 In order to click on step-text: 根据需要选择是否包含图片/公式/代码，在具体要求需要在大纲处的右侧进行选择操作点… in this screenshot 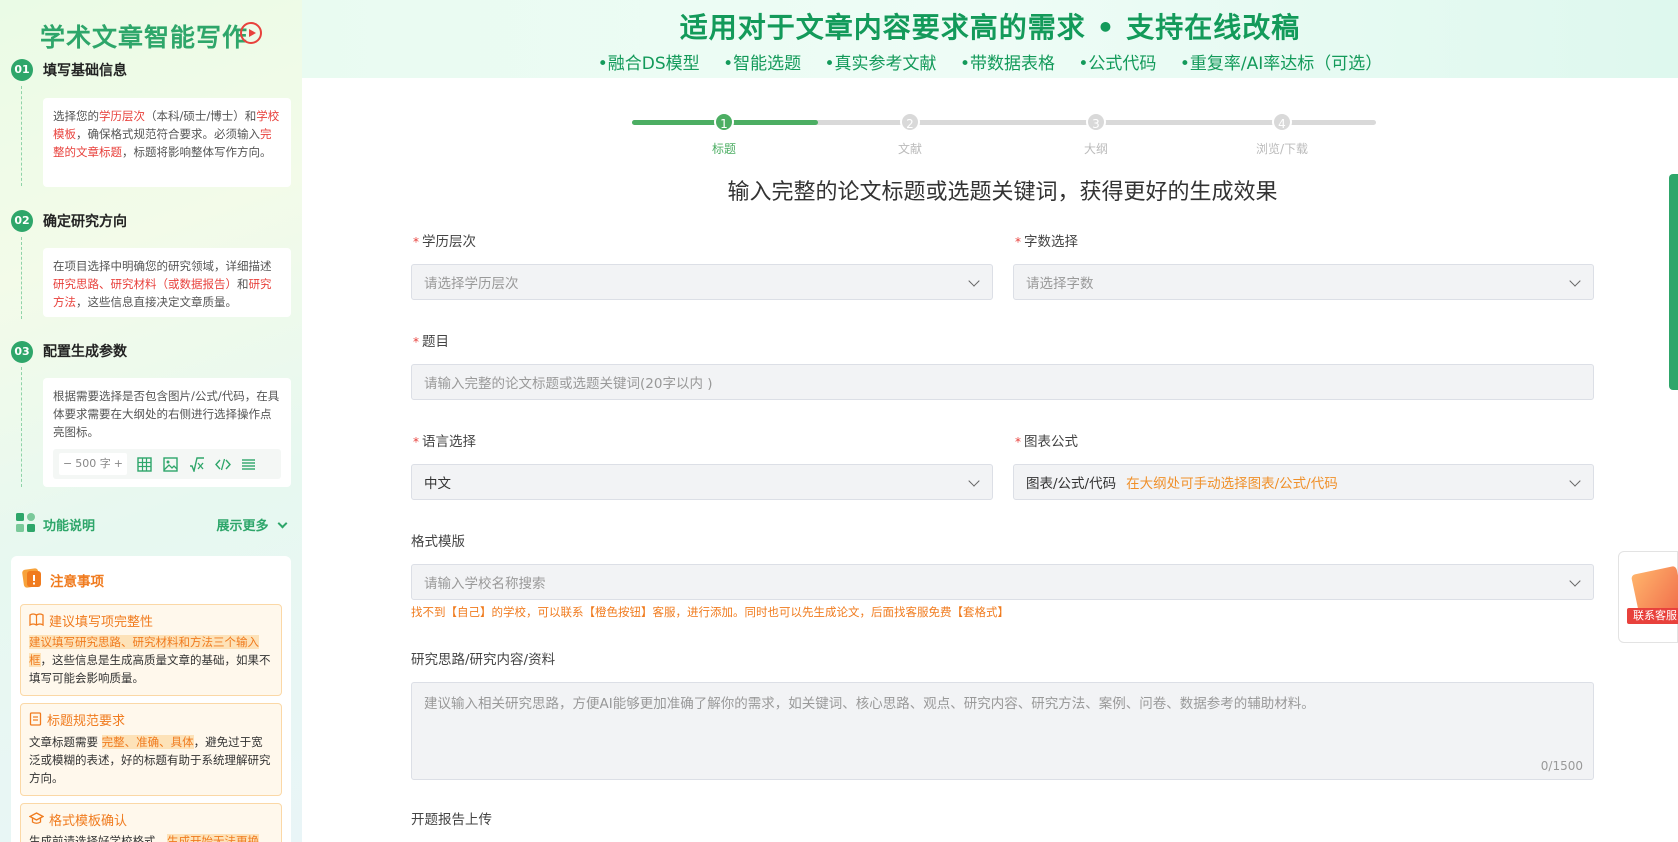, I will do `click(166, 414)`.